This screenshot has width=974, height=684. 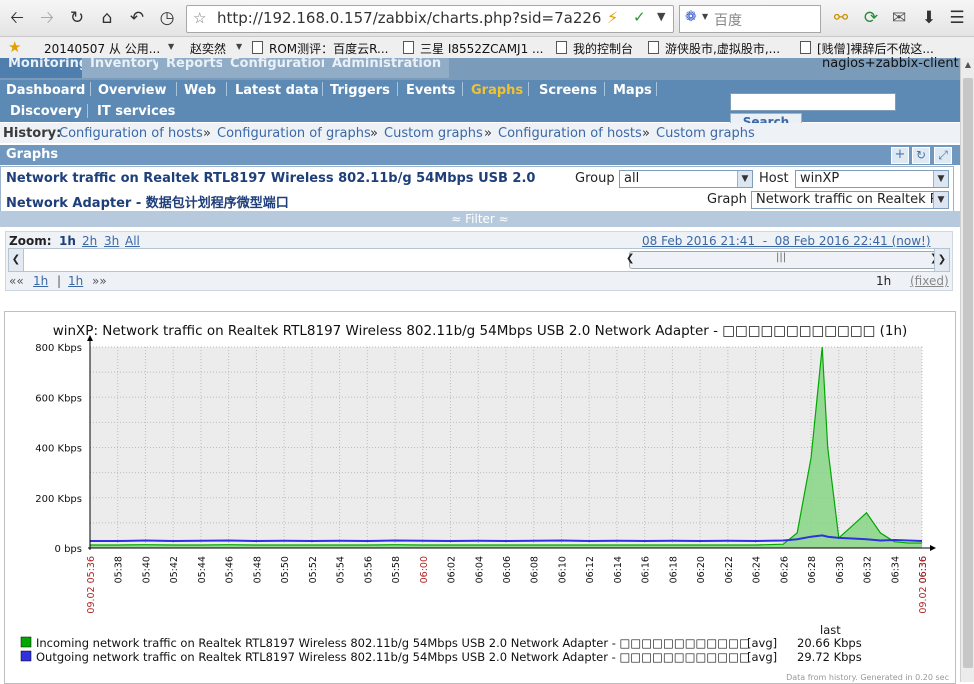 I want to click on search-input, so click(x=813, y=102).